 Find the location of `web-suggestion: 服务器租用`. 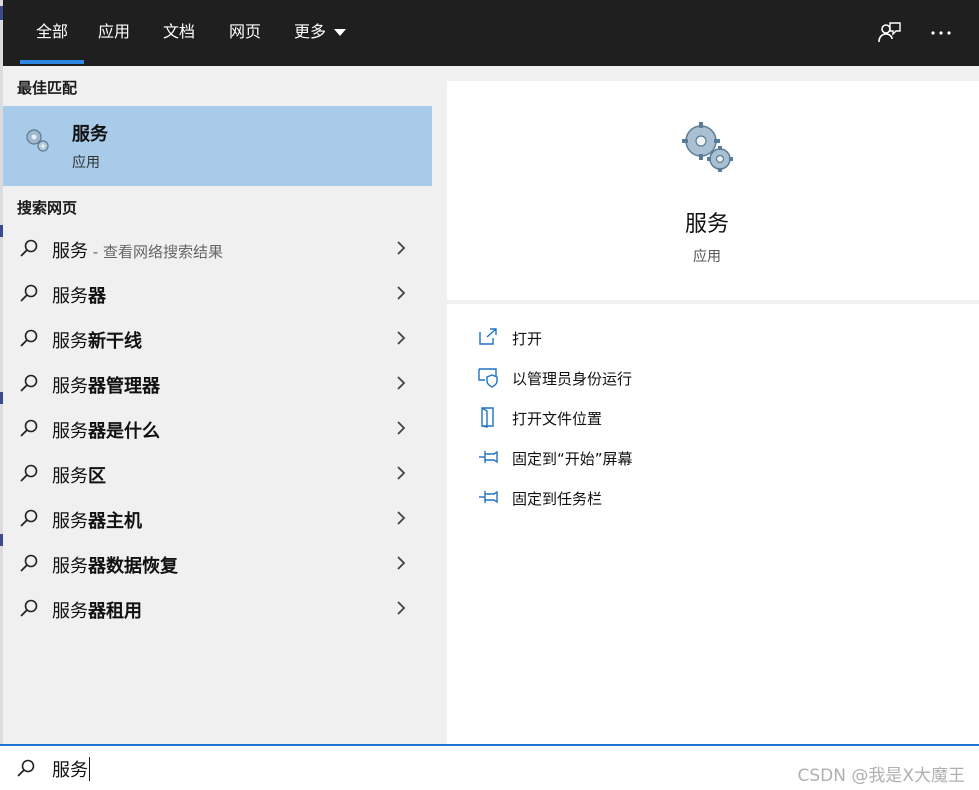

web-suggestion: 服务器租用 is located at coordinates (217, 608).